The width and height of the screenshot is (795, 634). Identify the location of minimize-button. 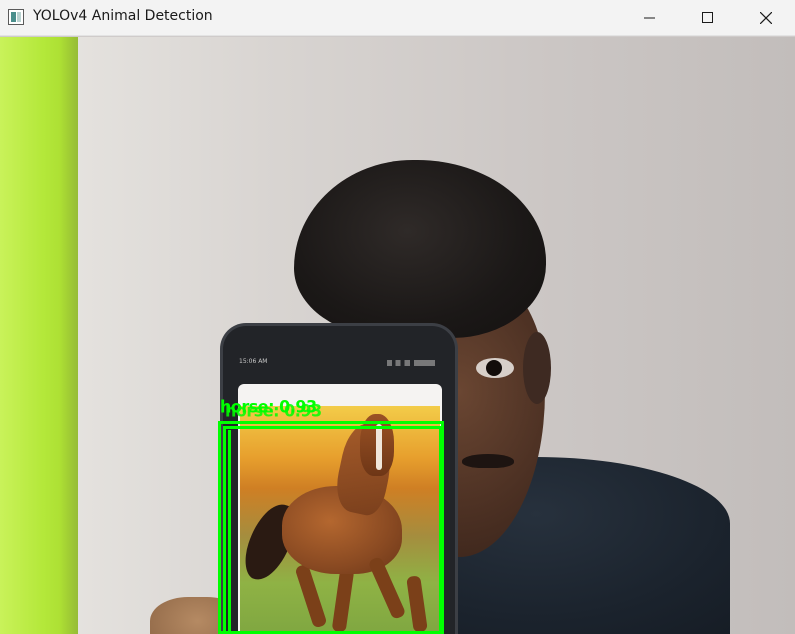
(650, 18).